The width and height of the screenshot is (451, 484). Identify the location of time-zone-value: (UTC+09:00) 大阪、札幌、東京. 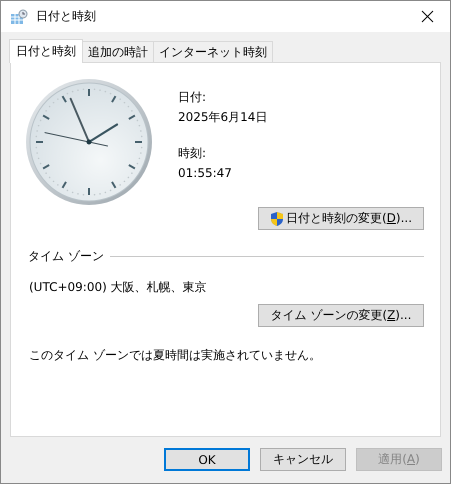
(118, 287).